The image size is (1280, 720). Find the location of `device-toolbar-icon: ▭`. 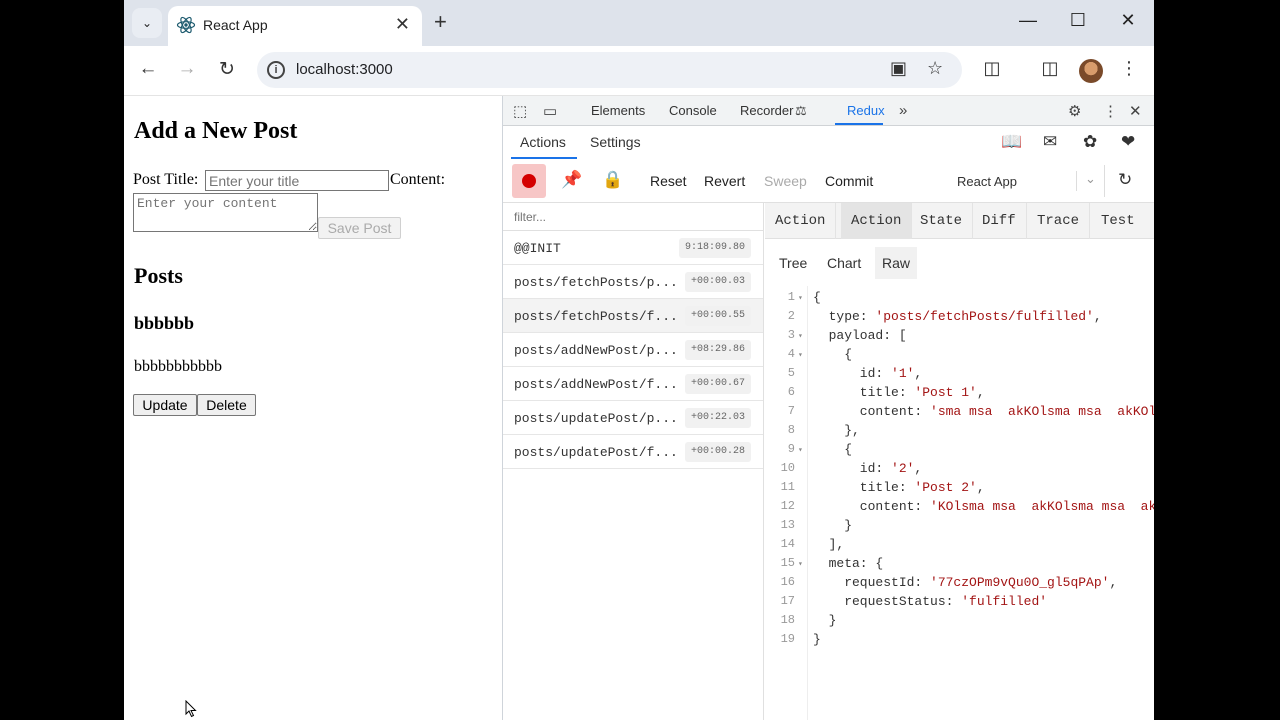

device-toolbar-icon: ▭ is located at coordinates (550, 111).